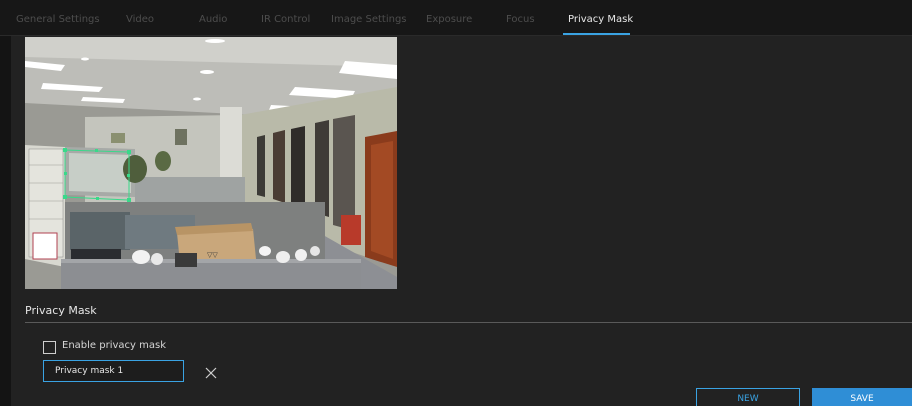  Describe the element at coordinates (520, 18) in the screenshot. I see `tab-focus: Focus` at that location.